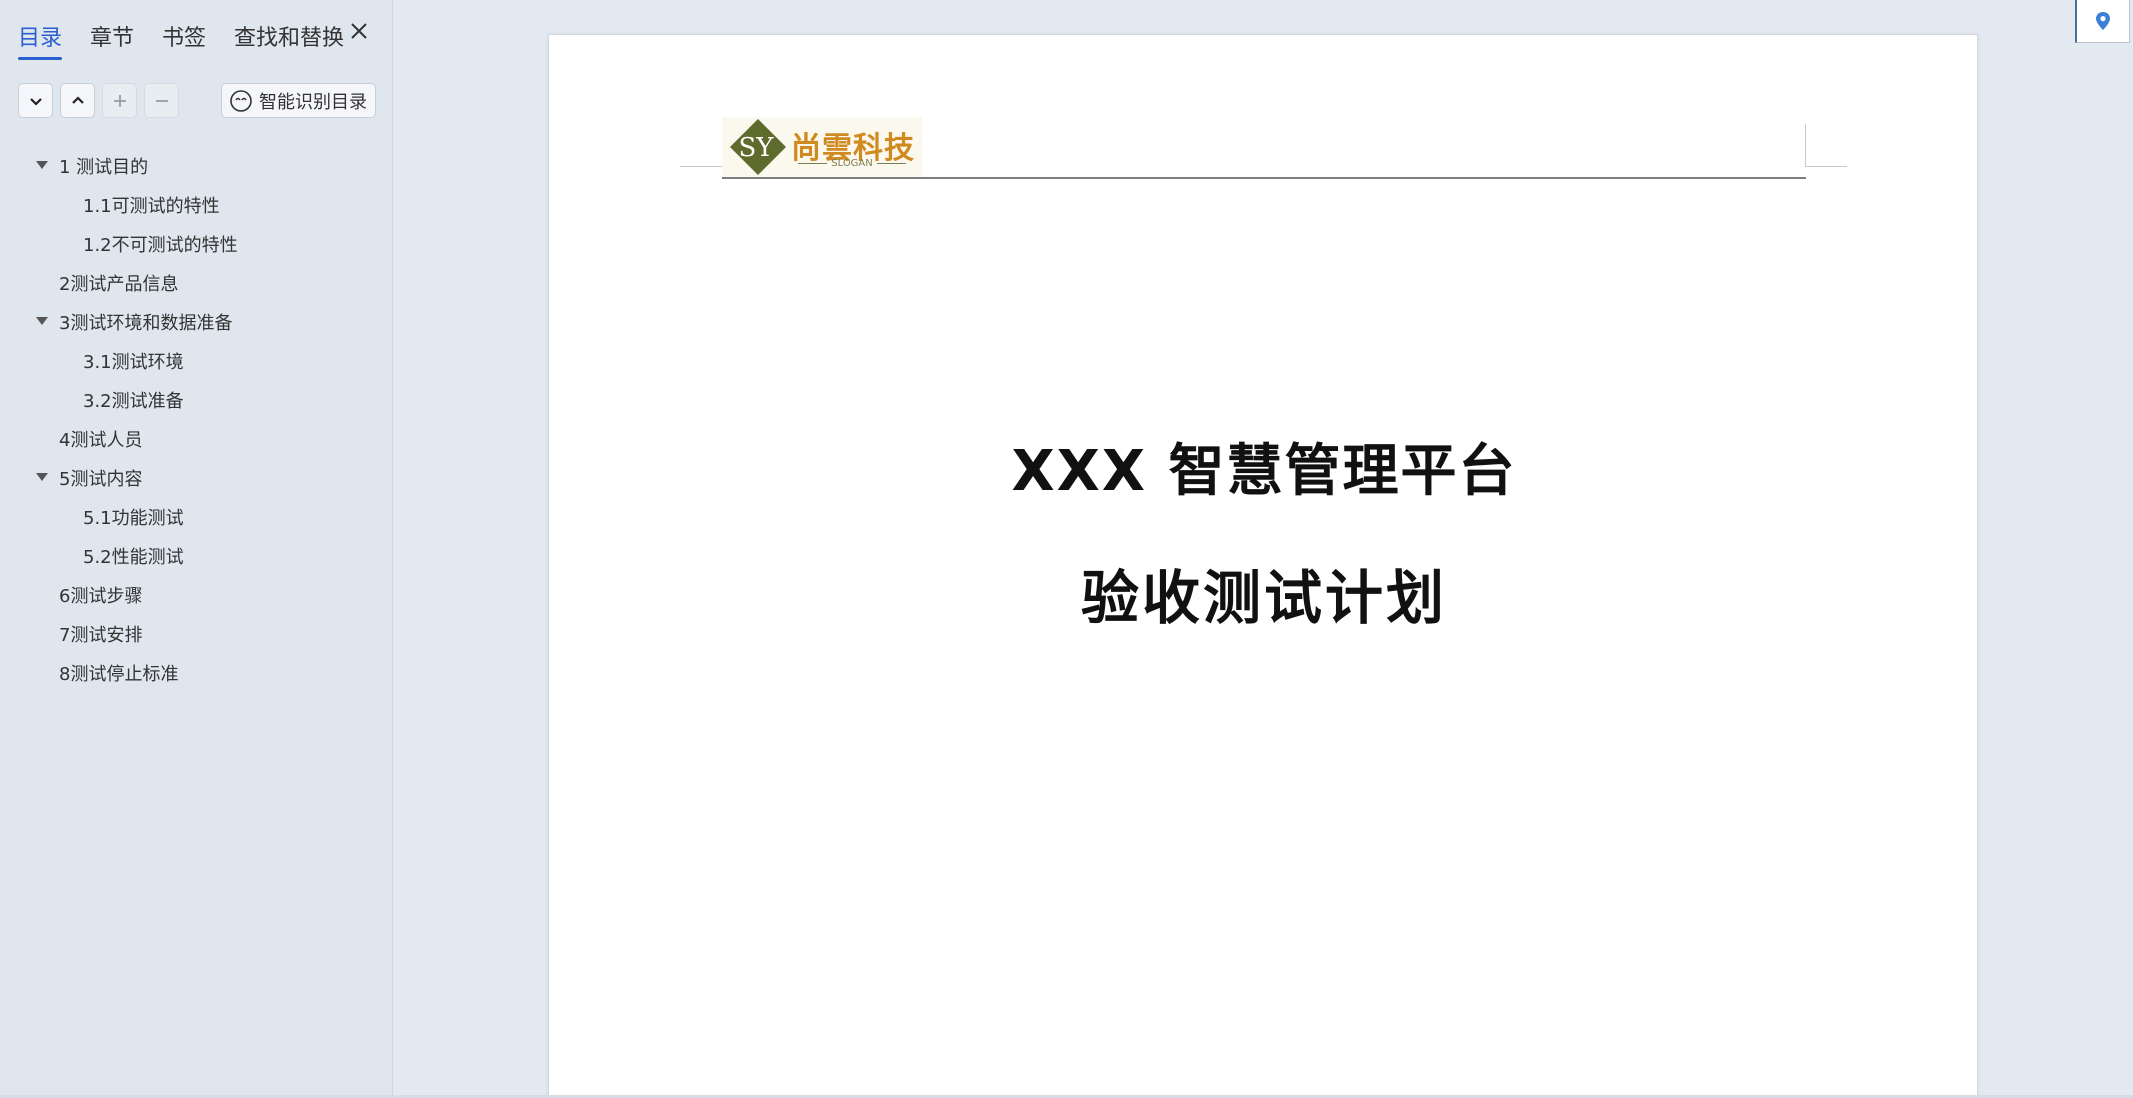 The width and height of the screenshot is (2133, 1098). What do you see at coordinates (196, 555) in the screenshot?
I see `toc-item: 5.2性能测试` at bounding box center [196, 555].